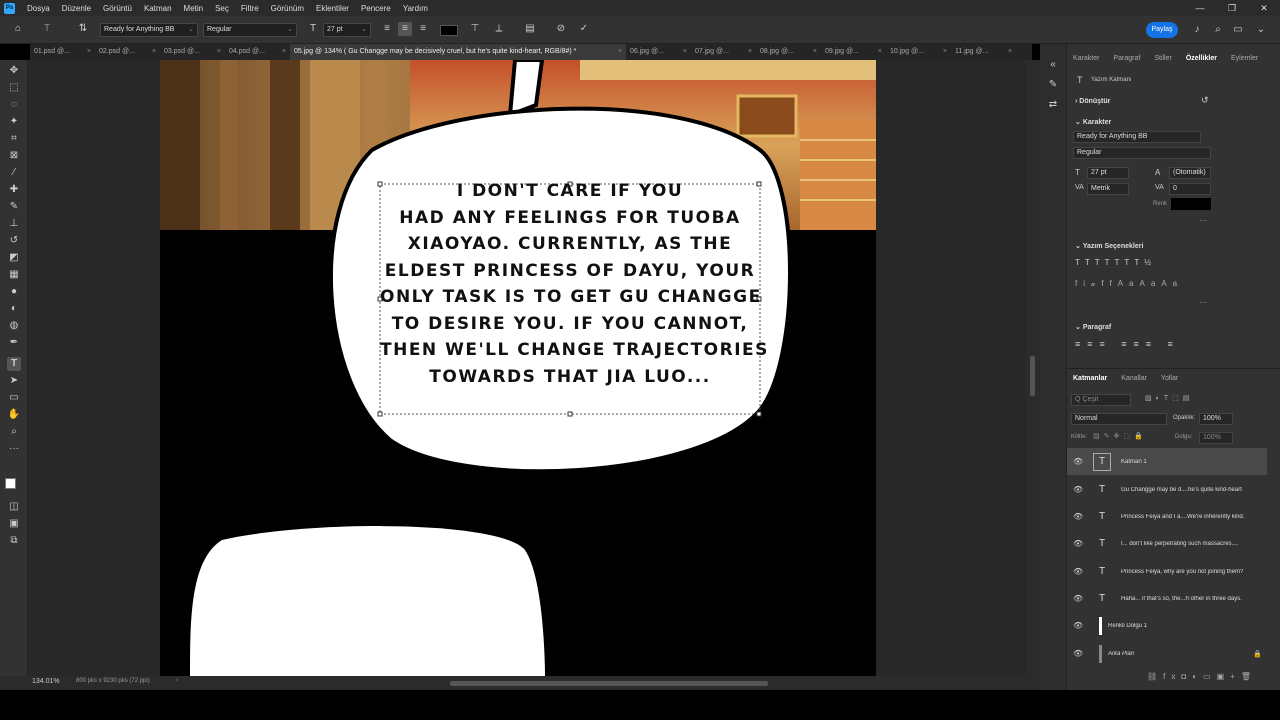 The height and width of the screenshot is (720, 1280). Describe the element at coordinates (83, 29) in the screenshot. I see `text-orientation-icon: ⇅` at that location.